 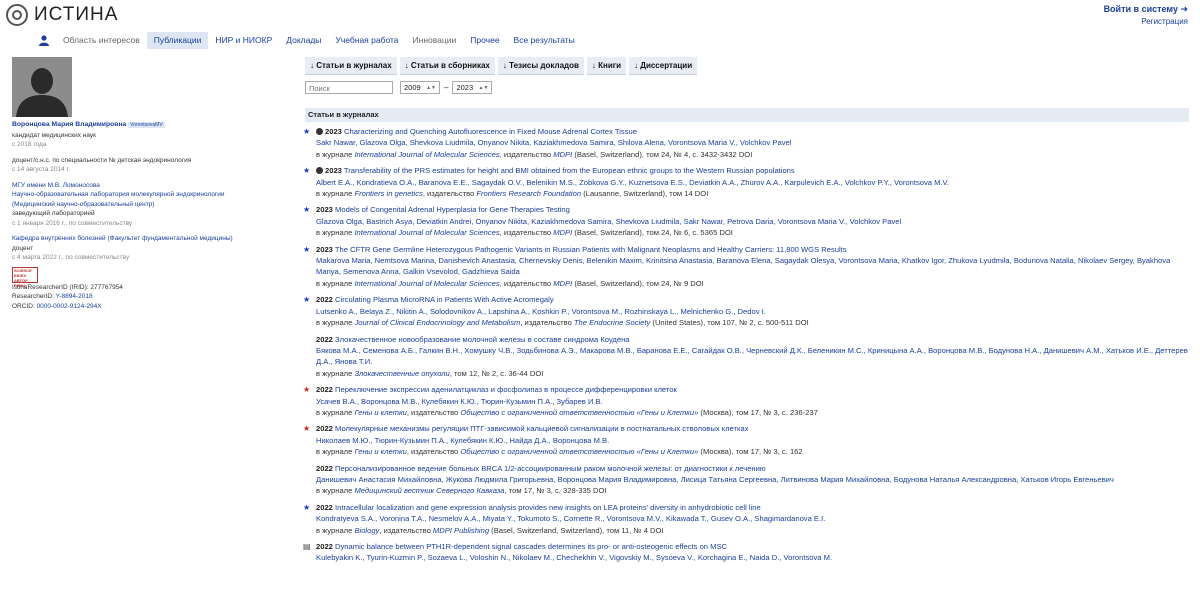 I want to click on logo-icon, so click(x=17, y=15).